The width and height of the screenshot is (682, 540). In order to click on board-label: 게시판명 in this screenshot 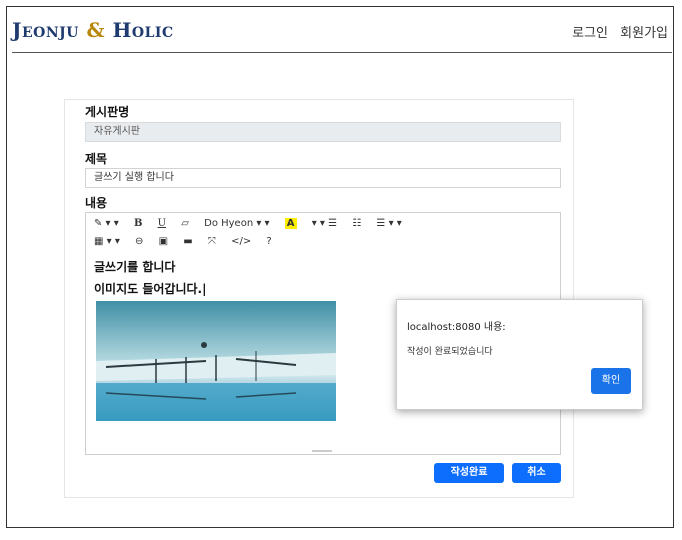, I will do `click(107, 112)`.